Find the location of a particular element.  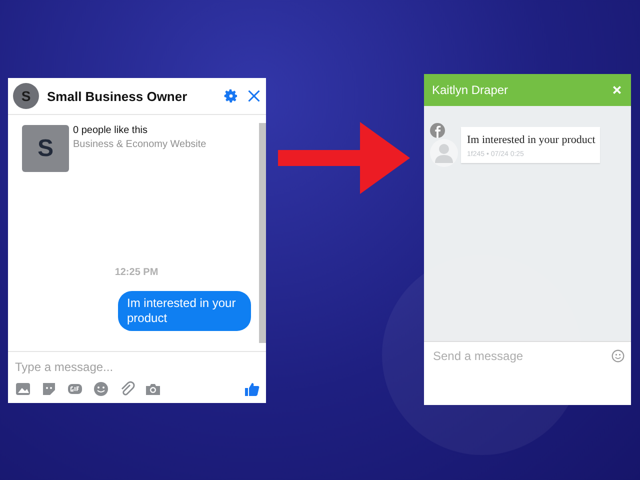

timestamp: 12:25 PM is located at coordinates (136, 272).